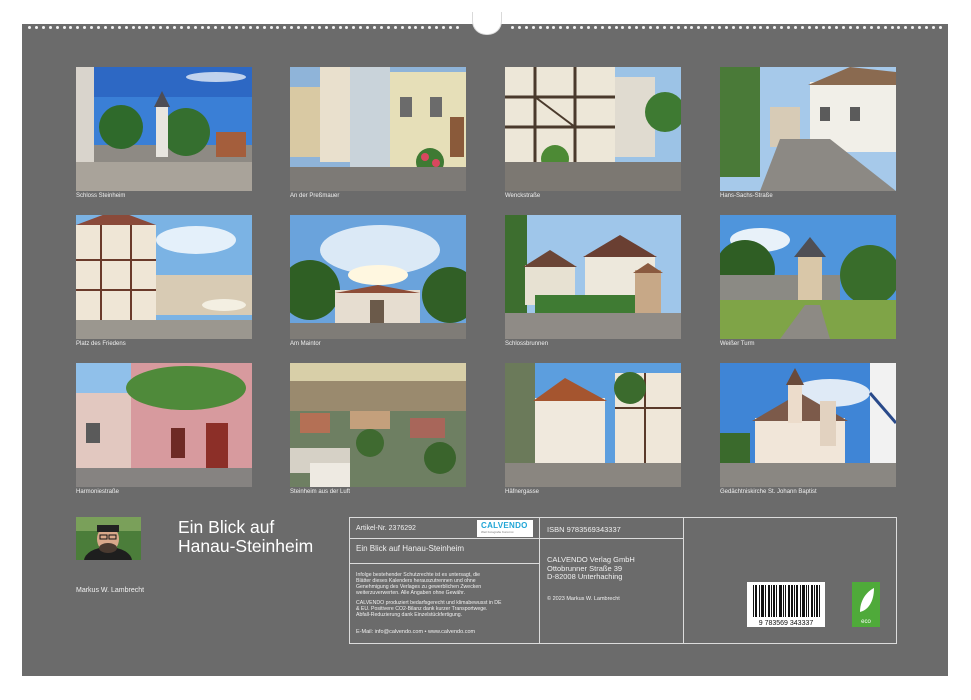  I want to click on author-name: Markus W. Lambrecht, so click(110, 590).